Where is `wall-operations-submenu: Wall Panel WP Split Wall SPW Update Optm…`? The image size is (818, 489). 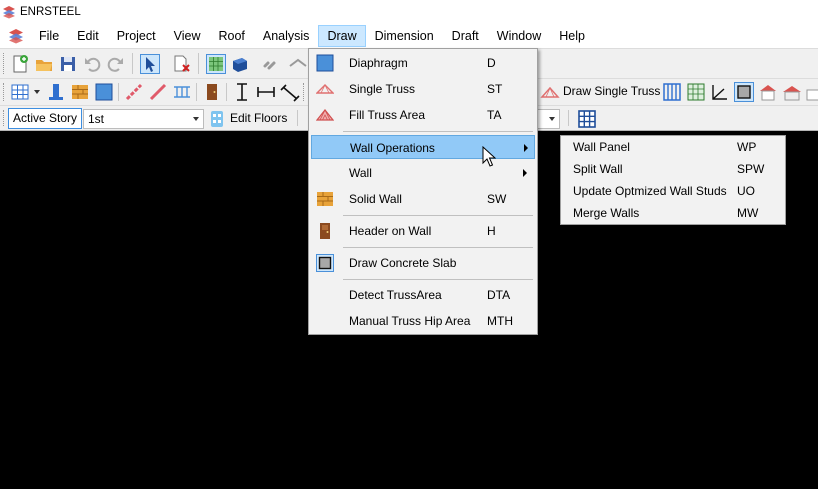
wall-operations-submenu: Wall Panel WP Split Wall SPW Update Optm… is located at coordinates (673, 180).